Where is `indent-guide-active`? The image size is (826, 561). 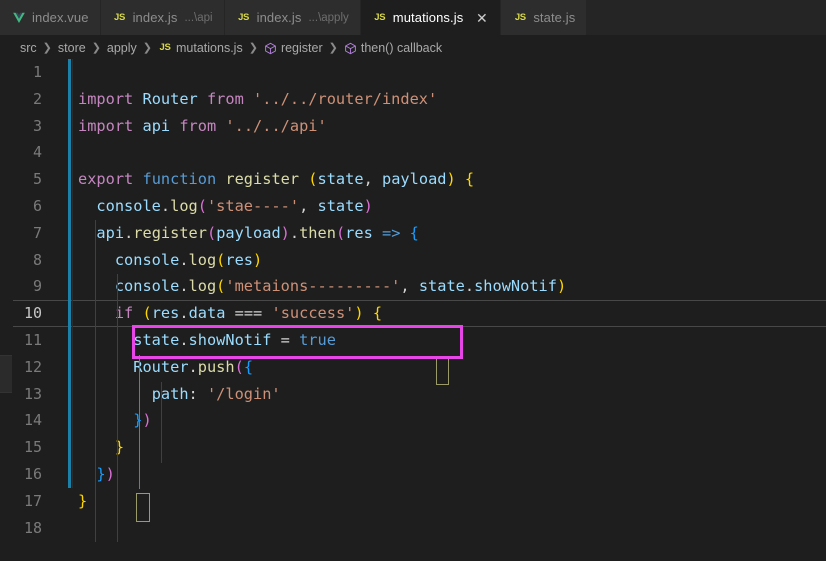 indent-guide-active is located at coordinates (139, 422).